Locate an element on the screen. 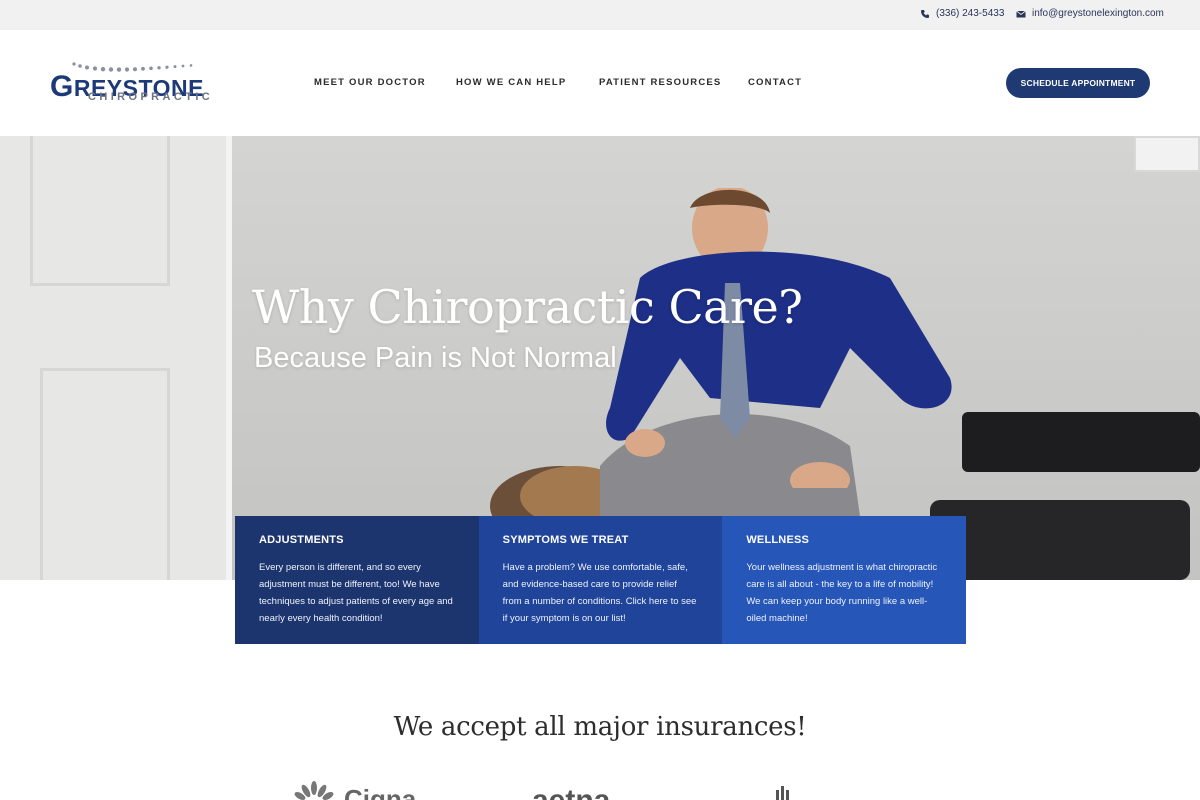 The height and width of the screenshot is (800, 1200). phone-link: (336) 243-5433 is located at coordinates (962, 13).